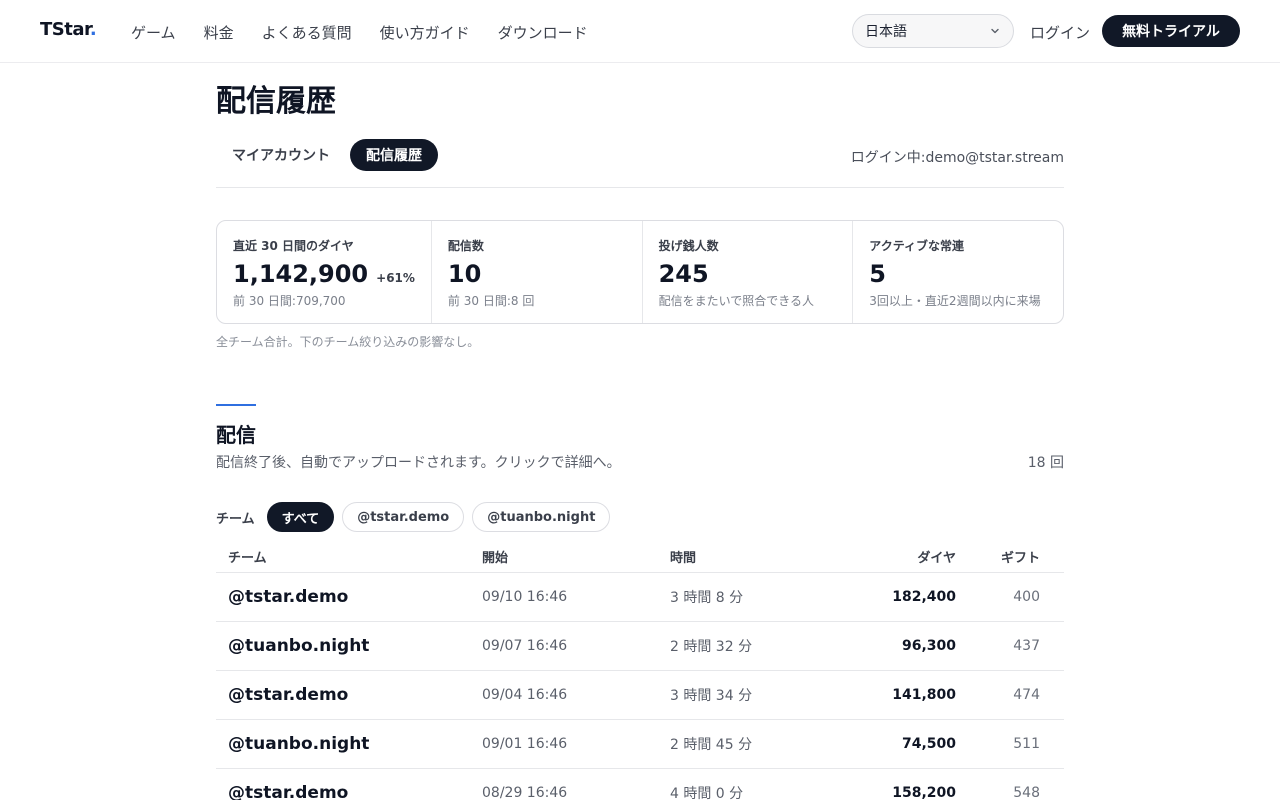  Describe the element at coordinates (933, 31) in the screenshot. I see `language-select: 日本語` at that location.